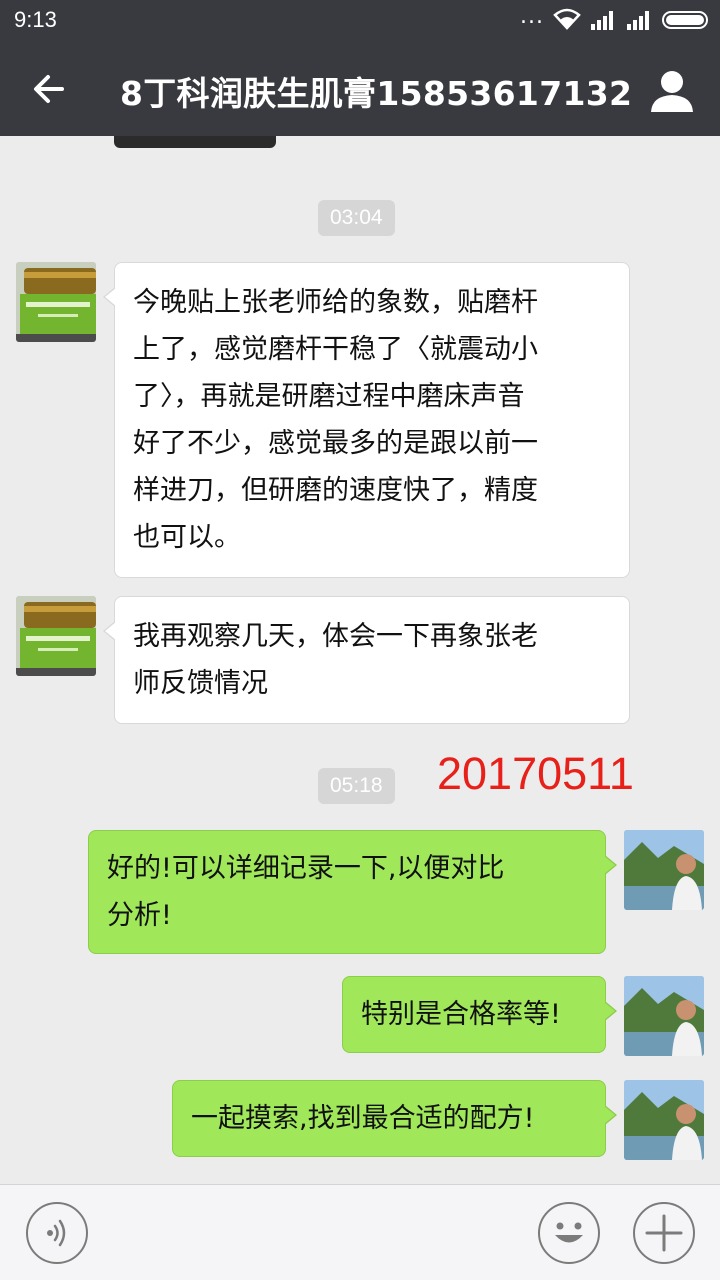 The image size is (720, 1280). I want to click on smiley-icon, so click(569, 1232).